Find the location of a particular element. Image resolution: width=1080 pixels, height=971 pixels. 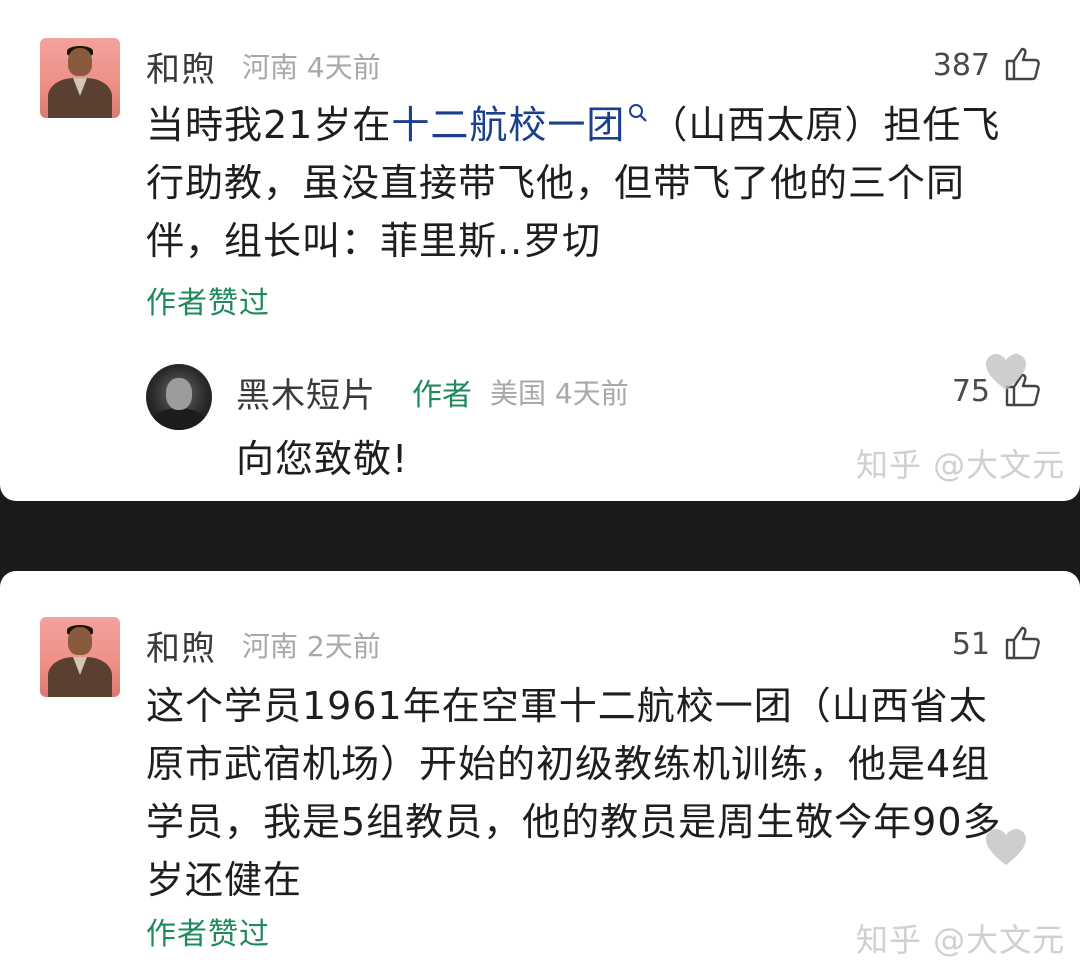

content-text: （山西太原）担任飞 is located at coordinates (825, 125).